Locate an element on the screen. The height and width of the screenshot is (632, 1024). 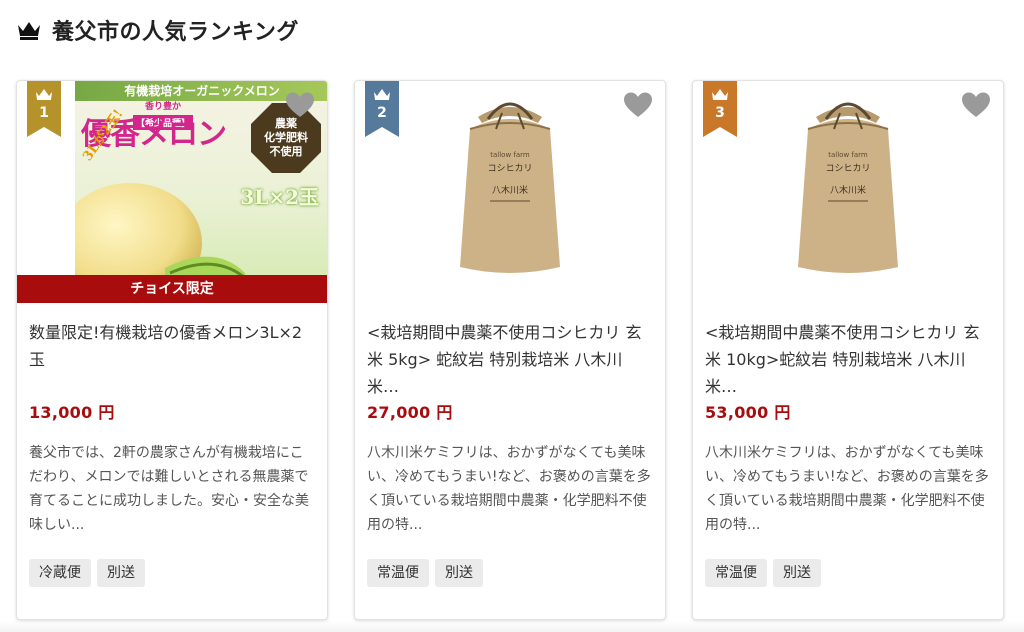
rank-badge: 2 is located at coordinates (382, 109).